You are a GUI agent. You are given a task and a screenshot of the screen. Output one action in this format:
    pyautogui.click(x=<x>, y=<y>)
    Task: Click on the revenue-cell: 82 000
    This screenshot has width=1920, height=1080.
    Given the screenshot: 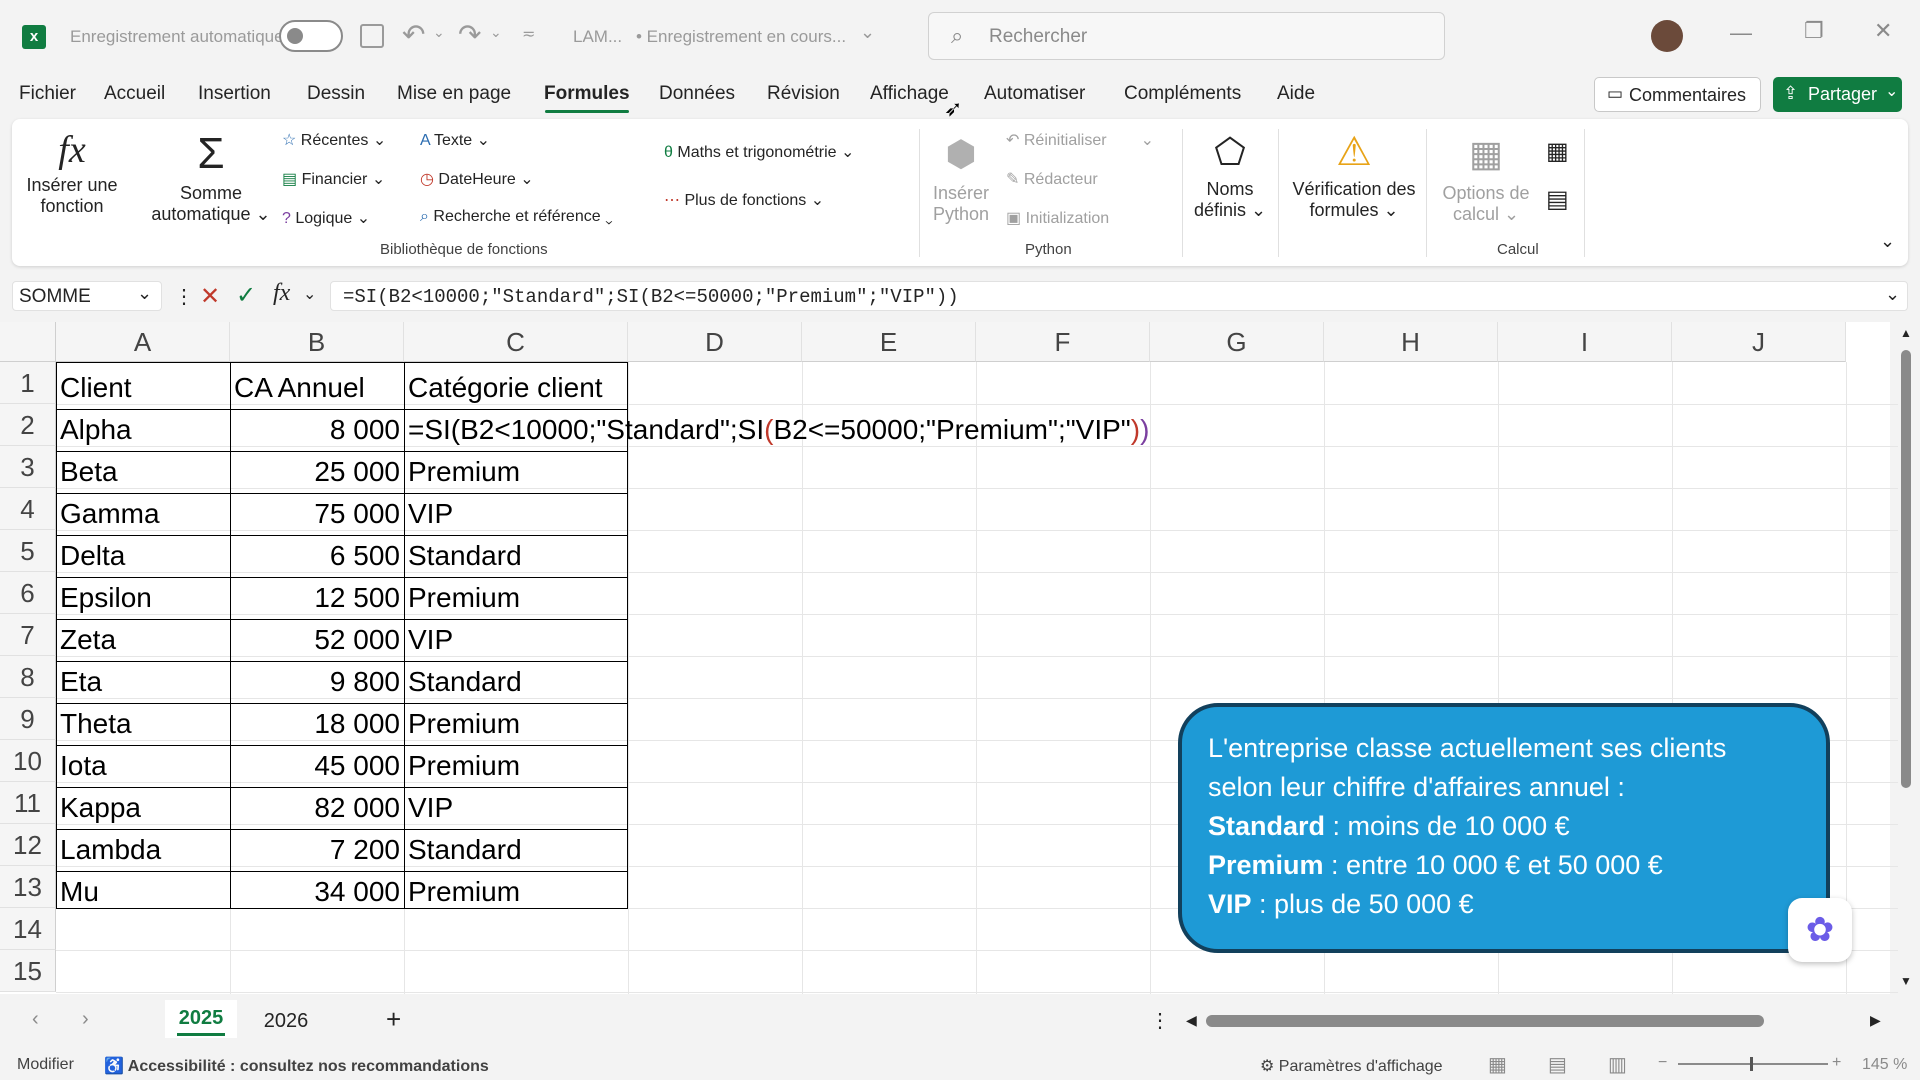 What is the action you would take?
    pyautogui.click(x=317, y=808)
    